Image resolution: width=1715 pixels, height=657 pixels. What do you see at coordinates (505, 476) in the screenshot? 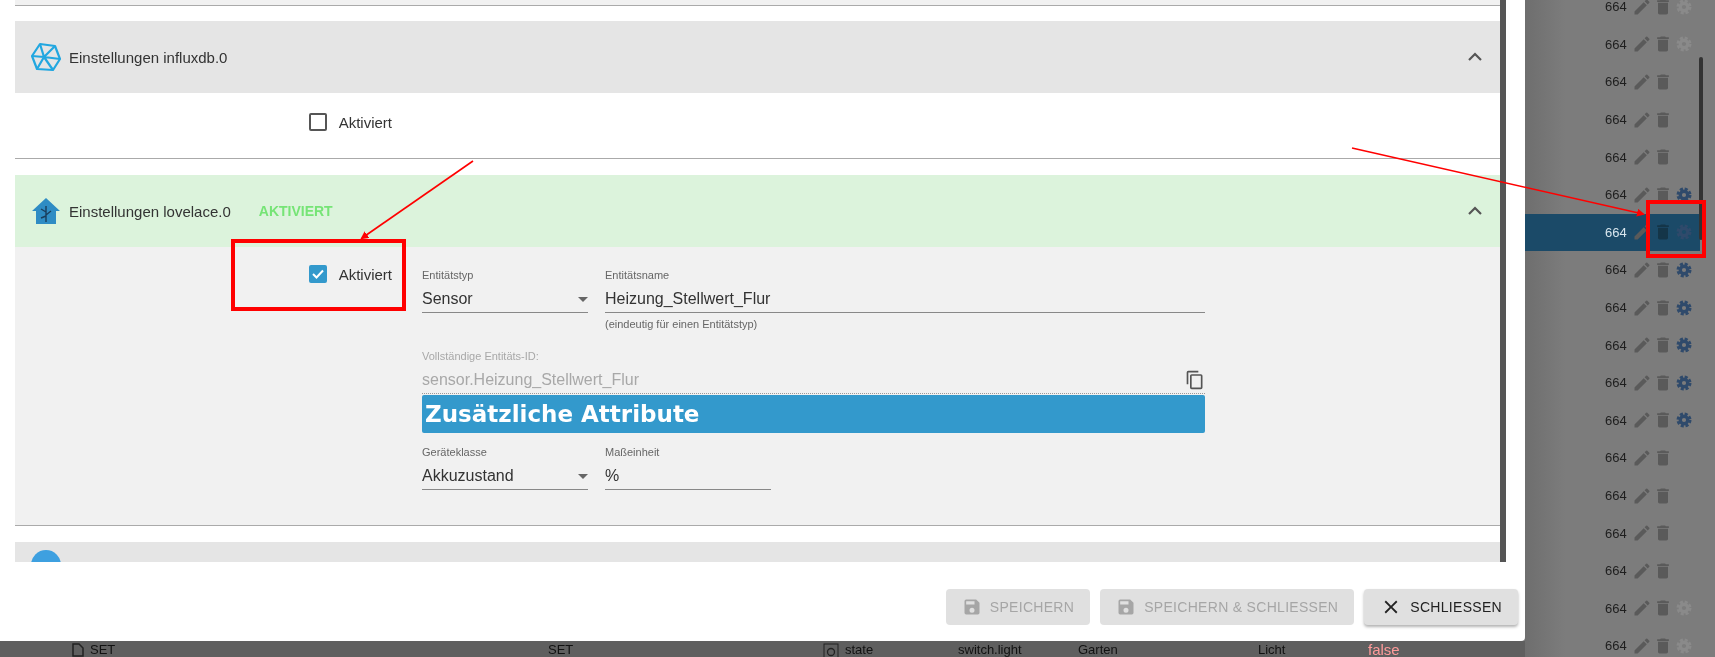
I see `select-field: Akkuzustand` at bounding box center [505, 476].